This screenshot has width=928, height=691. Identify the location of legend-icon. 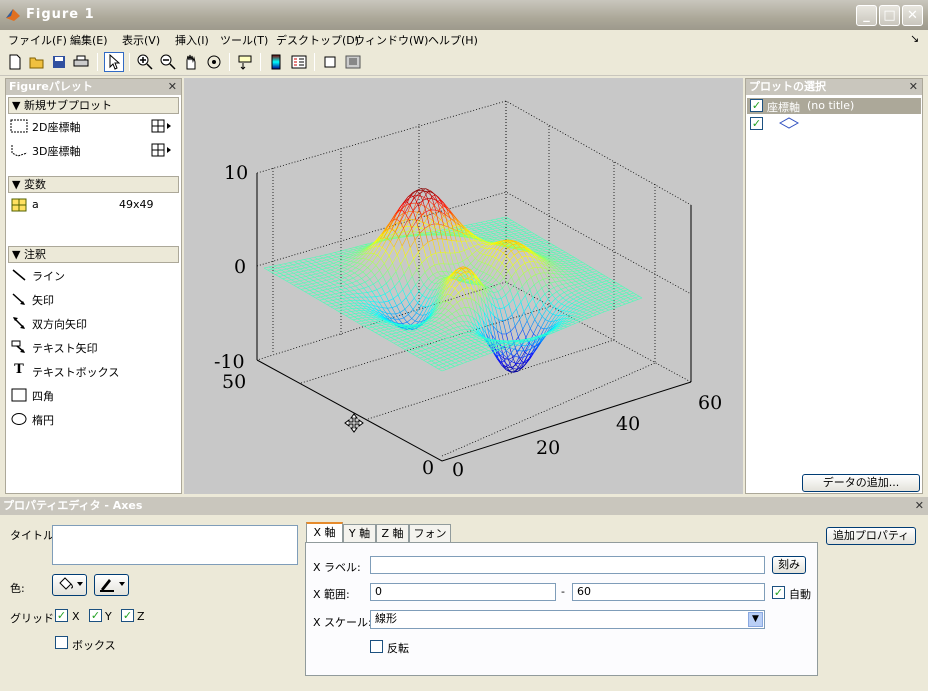
(299, 62).